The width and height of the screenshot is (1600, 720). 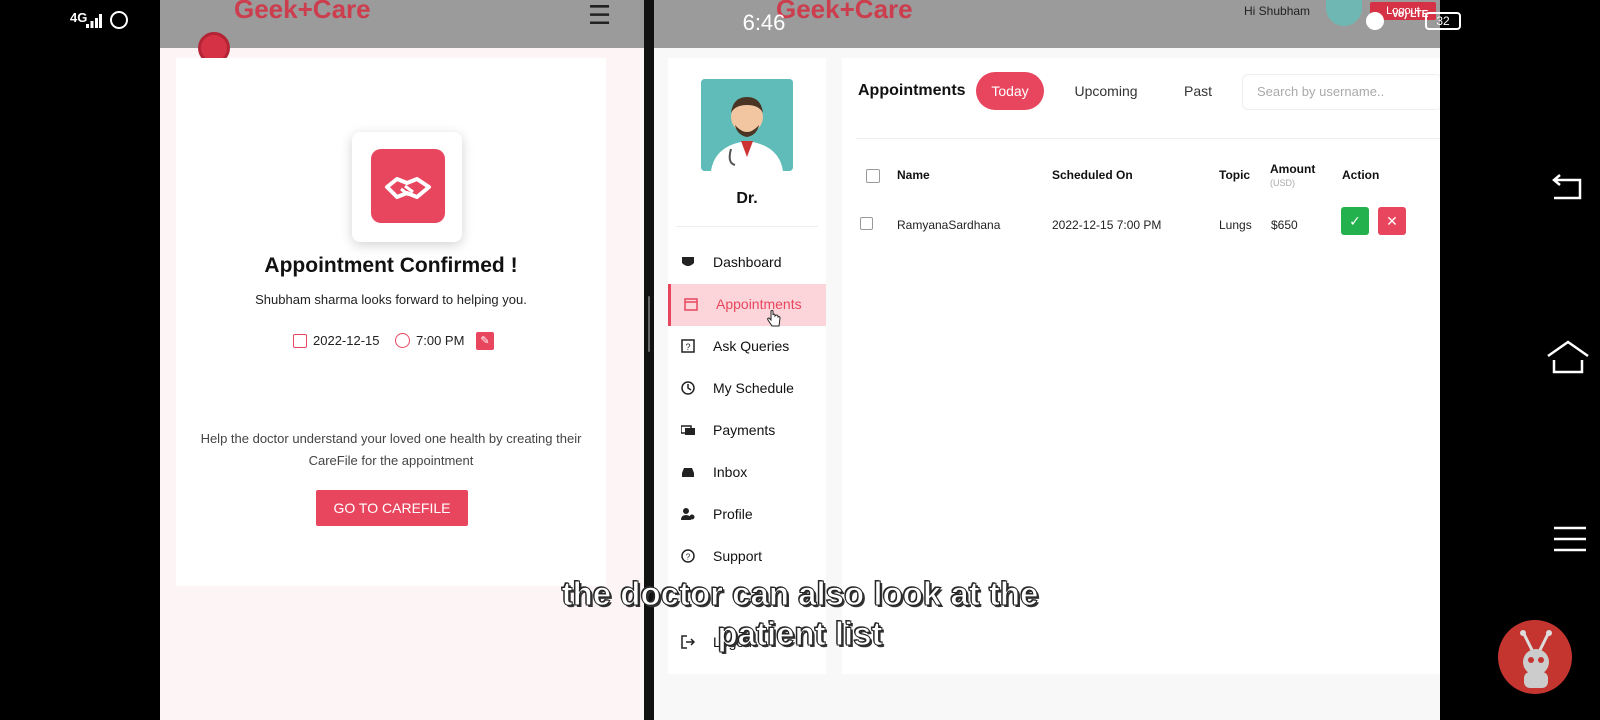 I want to click on sidebar-item-label: Ask Queries, so click(x=751, y=346).